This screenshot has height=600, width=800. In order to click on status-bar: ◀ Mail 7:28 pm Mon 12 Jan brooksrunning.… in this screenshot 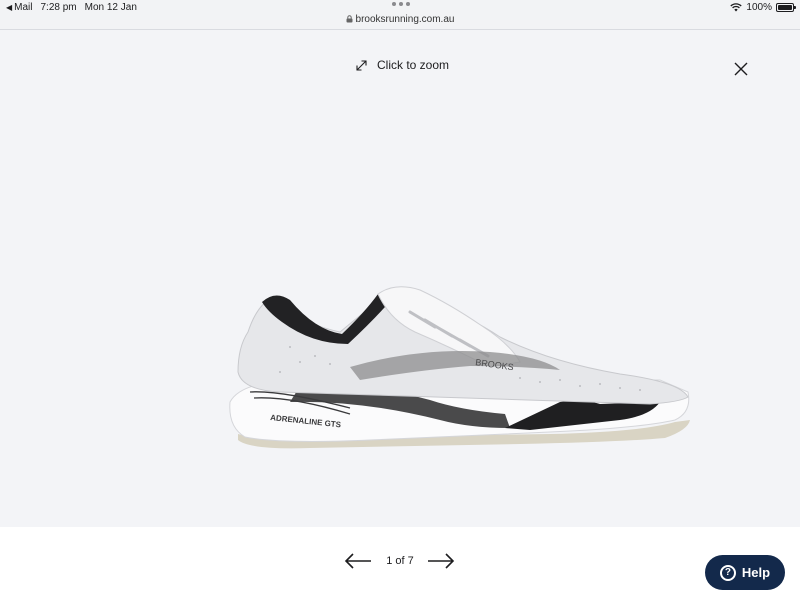, I will do `click(400, 15)`.